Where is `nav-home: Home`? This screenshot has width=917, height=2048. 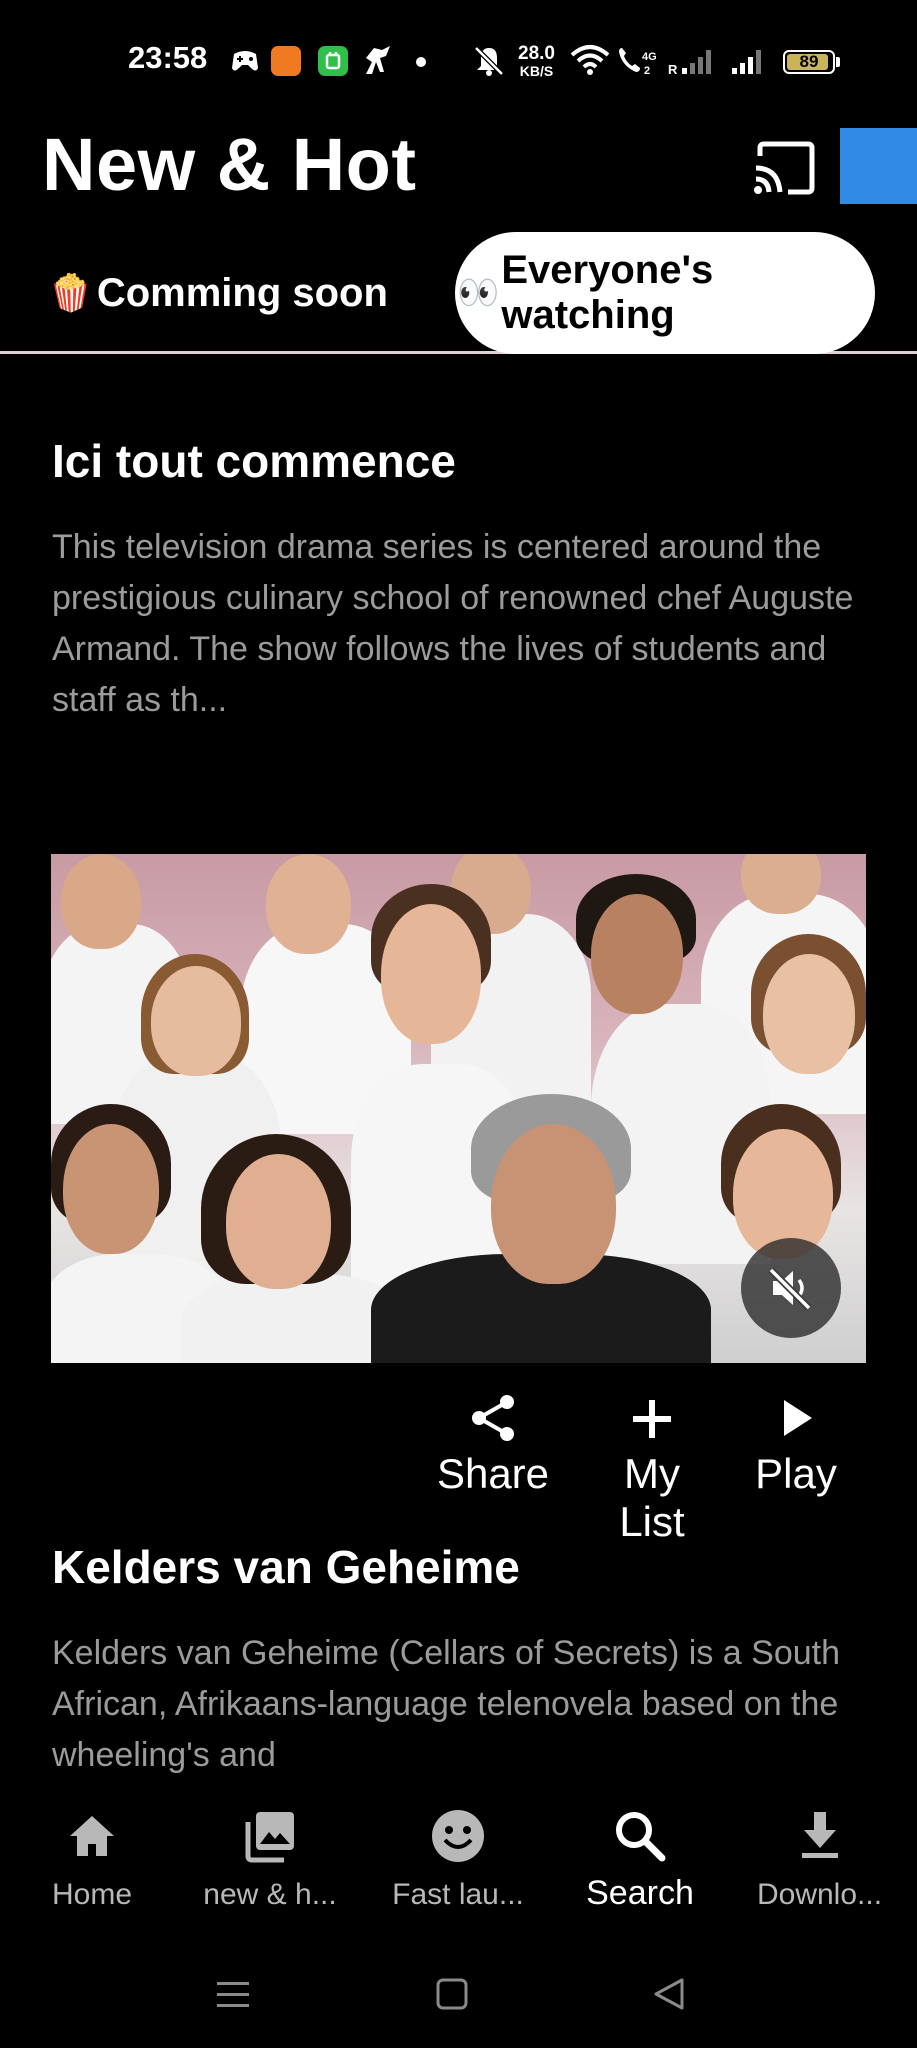 nav-home: Home is located at coordinates (92, 1860).